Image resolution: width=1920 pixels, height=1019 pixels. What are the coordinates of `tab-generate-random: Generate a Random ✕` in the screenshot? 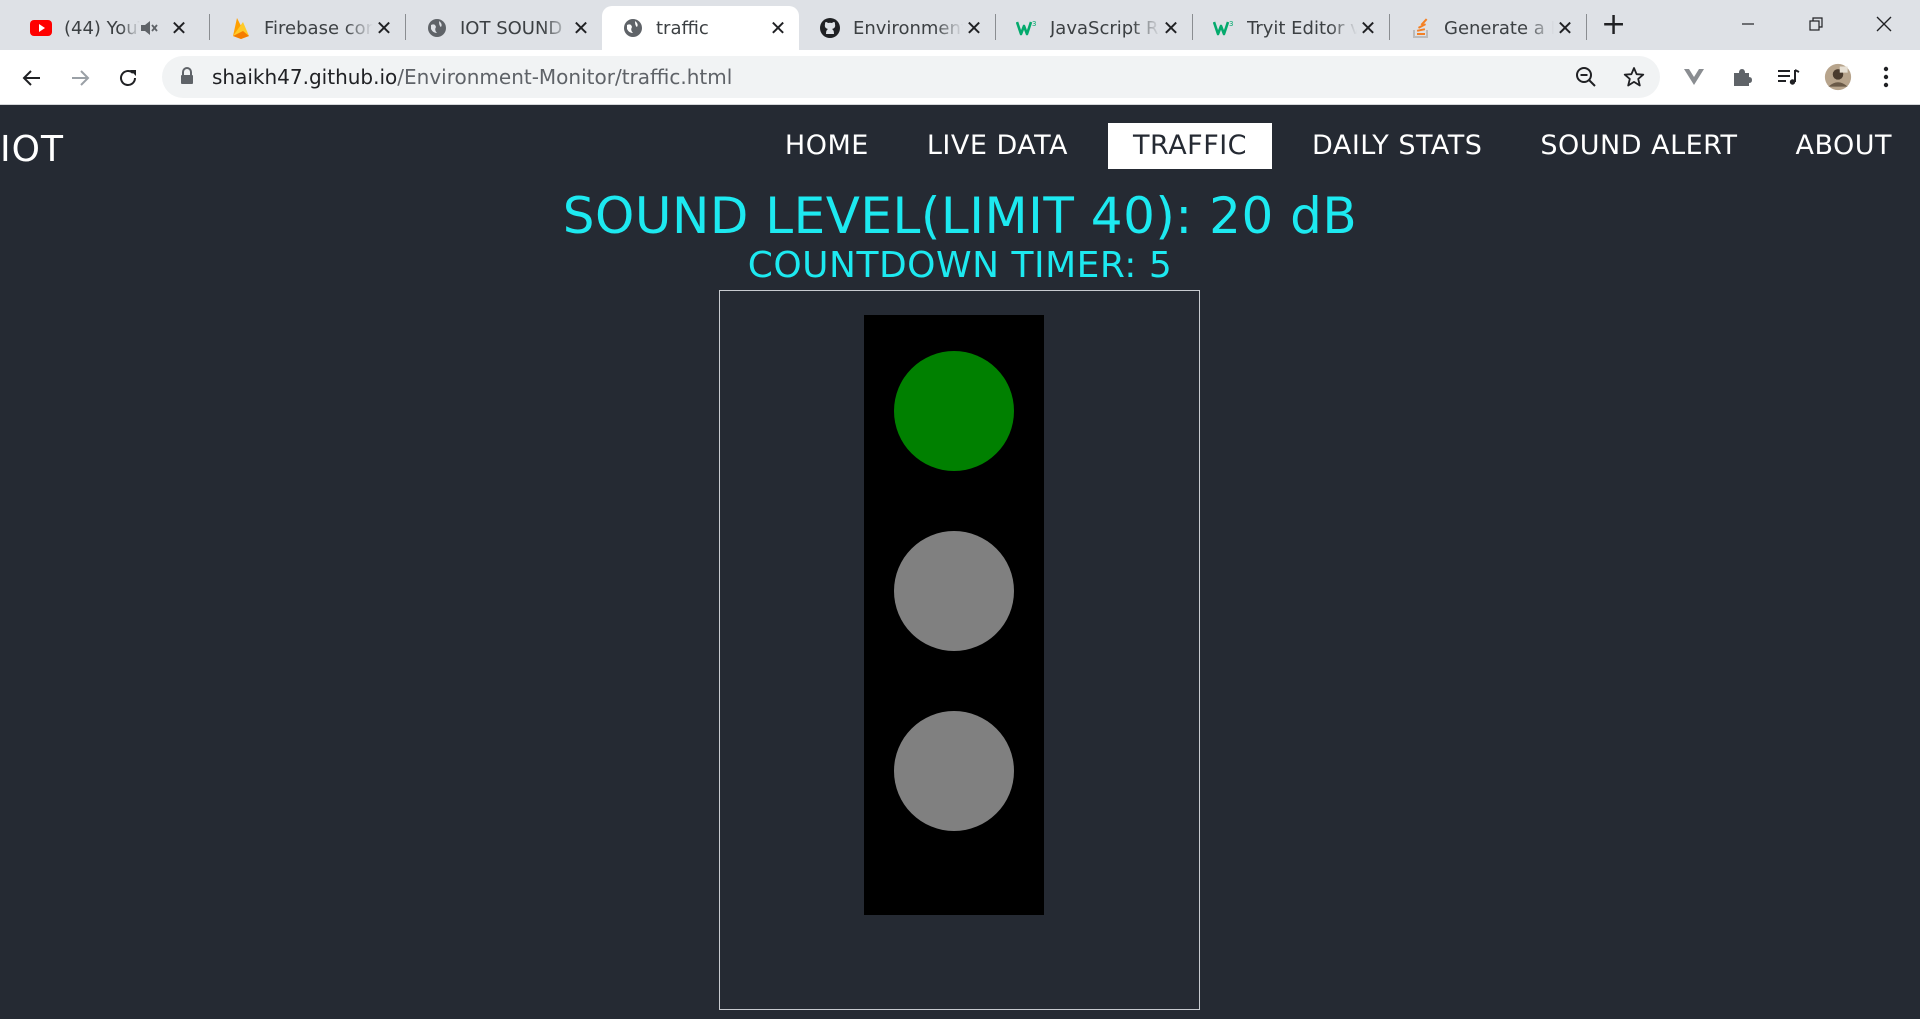 It's located at (1488, 28).